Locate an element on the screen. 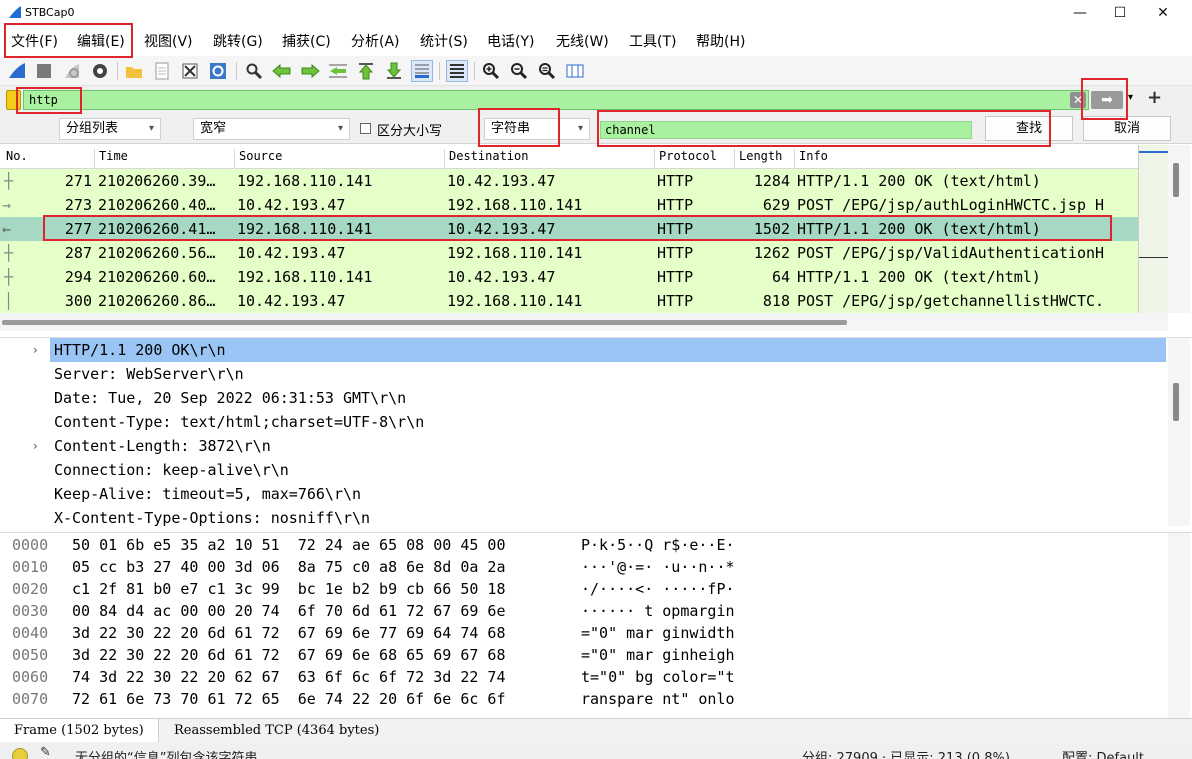 The height and width of the screenshot is (759, 1192). tab-reassembled-tcp: Reassembled TCP (4364 bytes) is located at coordinates (276, 731).